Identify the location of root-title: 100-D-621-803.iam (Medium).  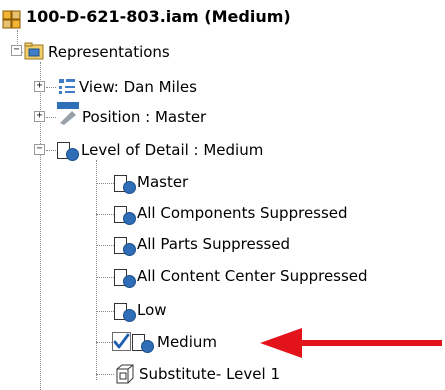
(158, 16).